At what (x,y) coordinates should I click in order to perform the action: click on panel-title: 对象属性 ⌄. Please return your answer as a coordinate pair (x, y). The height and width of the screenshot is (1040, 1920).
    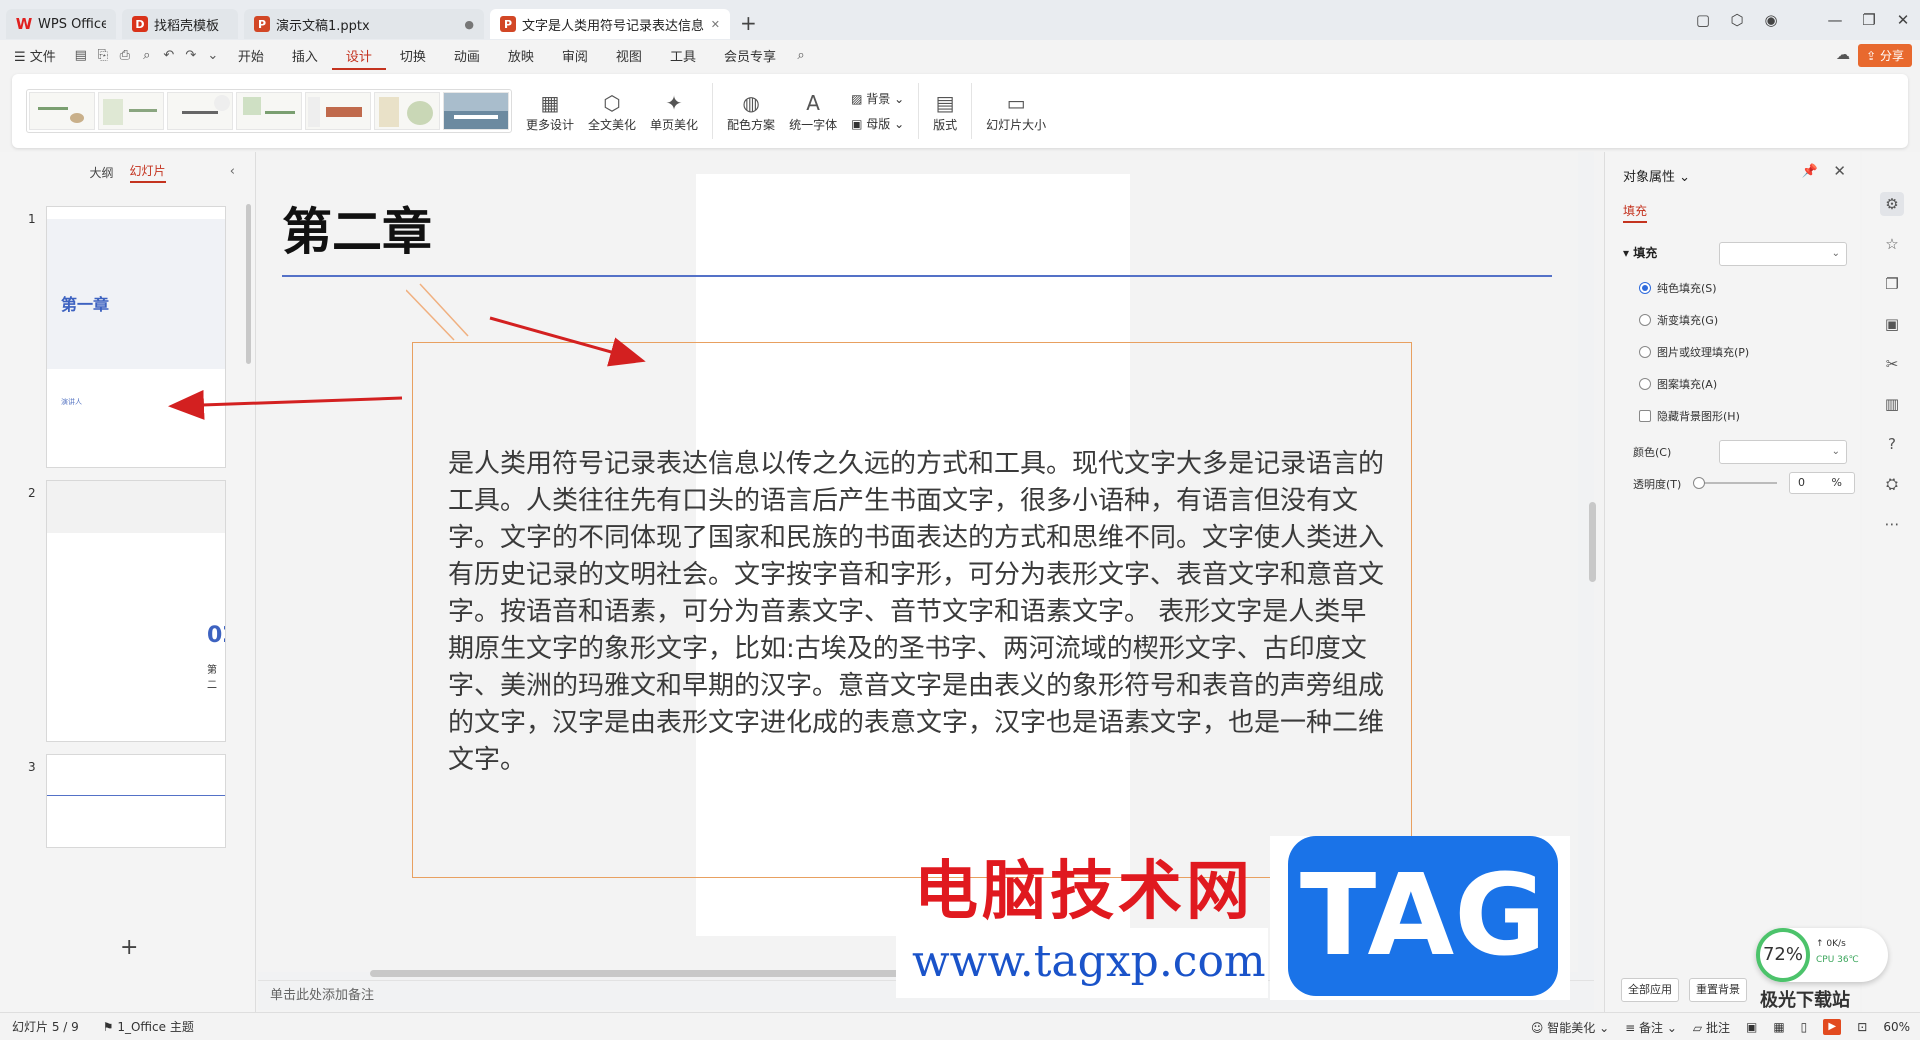
    Looking at the image, I should click on (1656, 175).